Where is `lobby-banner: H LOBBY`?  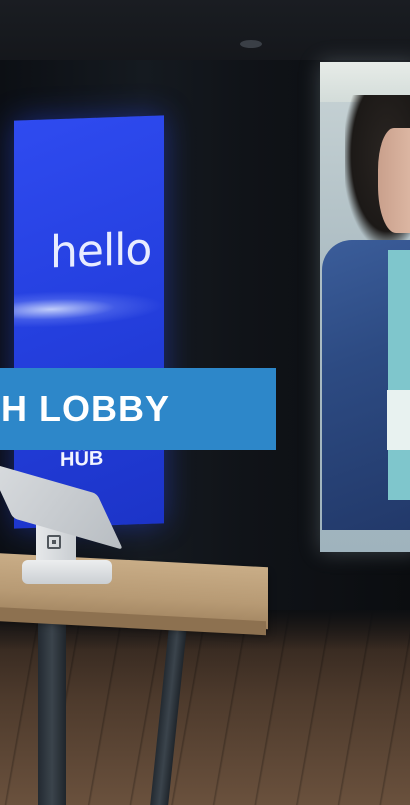
lobby-banner: H LOBBY is located at coordinates (138, 409).